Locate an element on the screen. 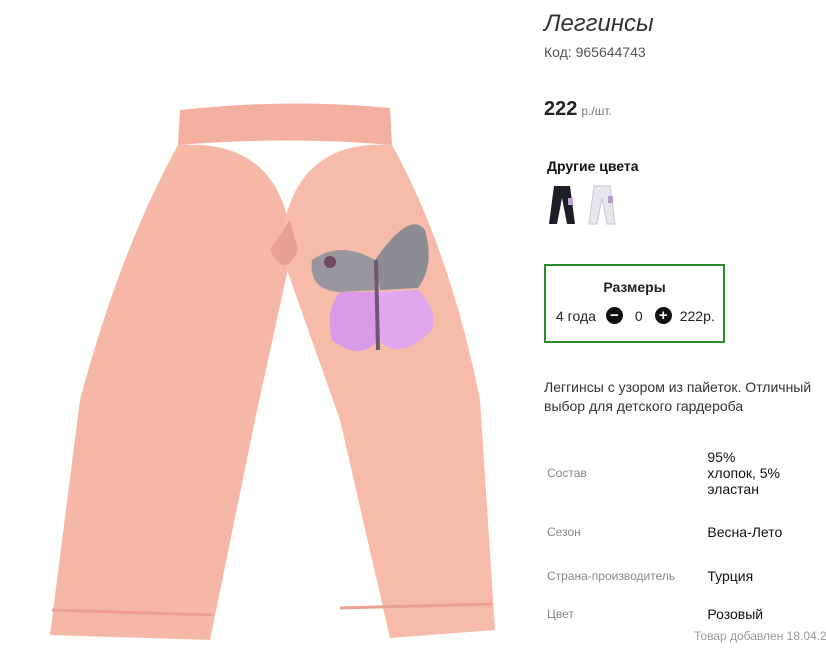 Image resolution: width=826 pixels, height=668 pixels. product-code: Код: 965644743 is located at coordinates (595, 52).